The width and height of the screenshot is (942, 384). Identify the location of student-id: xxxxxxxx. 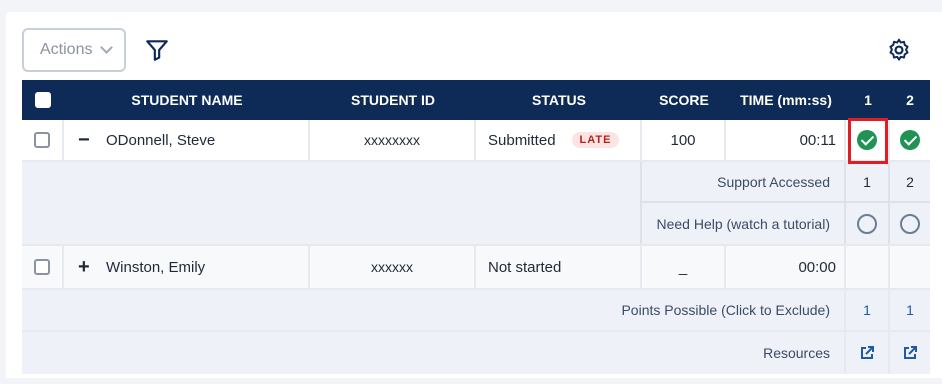
(393, 140).